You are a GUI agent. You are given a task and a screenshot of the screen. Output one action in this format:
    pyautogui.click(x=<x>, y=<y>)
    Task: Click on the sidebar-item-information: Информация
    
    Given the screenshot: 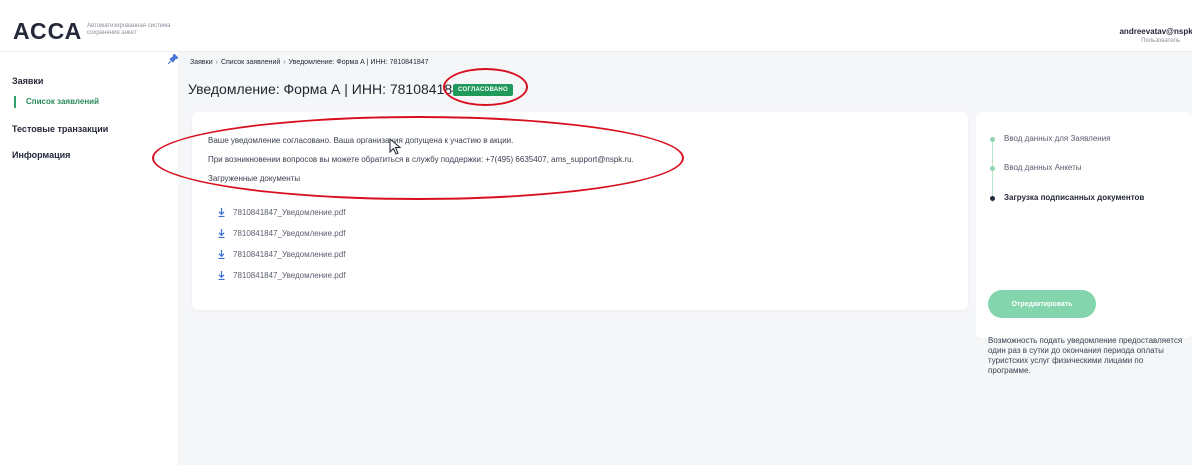 What is the action you would take?
    pyautogui.click(x=41, y=155)
    